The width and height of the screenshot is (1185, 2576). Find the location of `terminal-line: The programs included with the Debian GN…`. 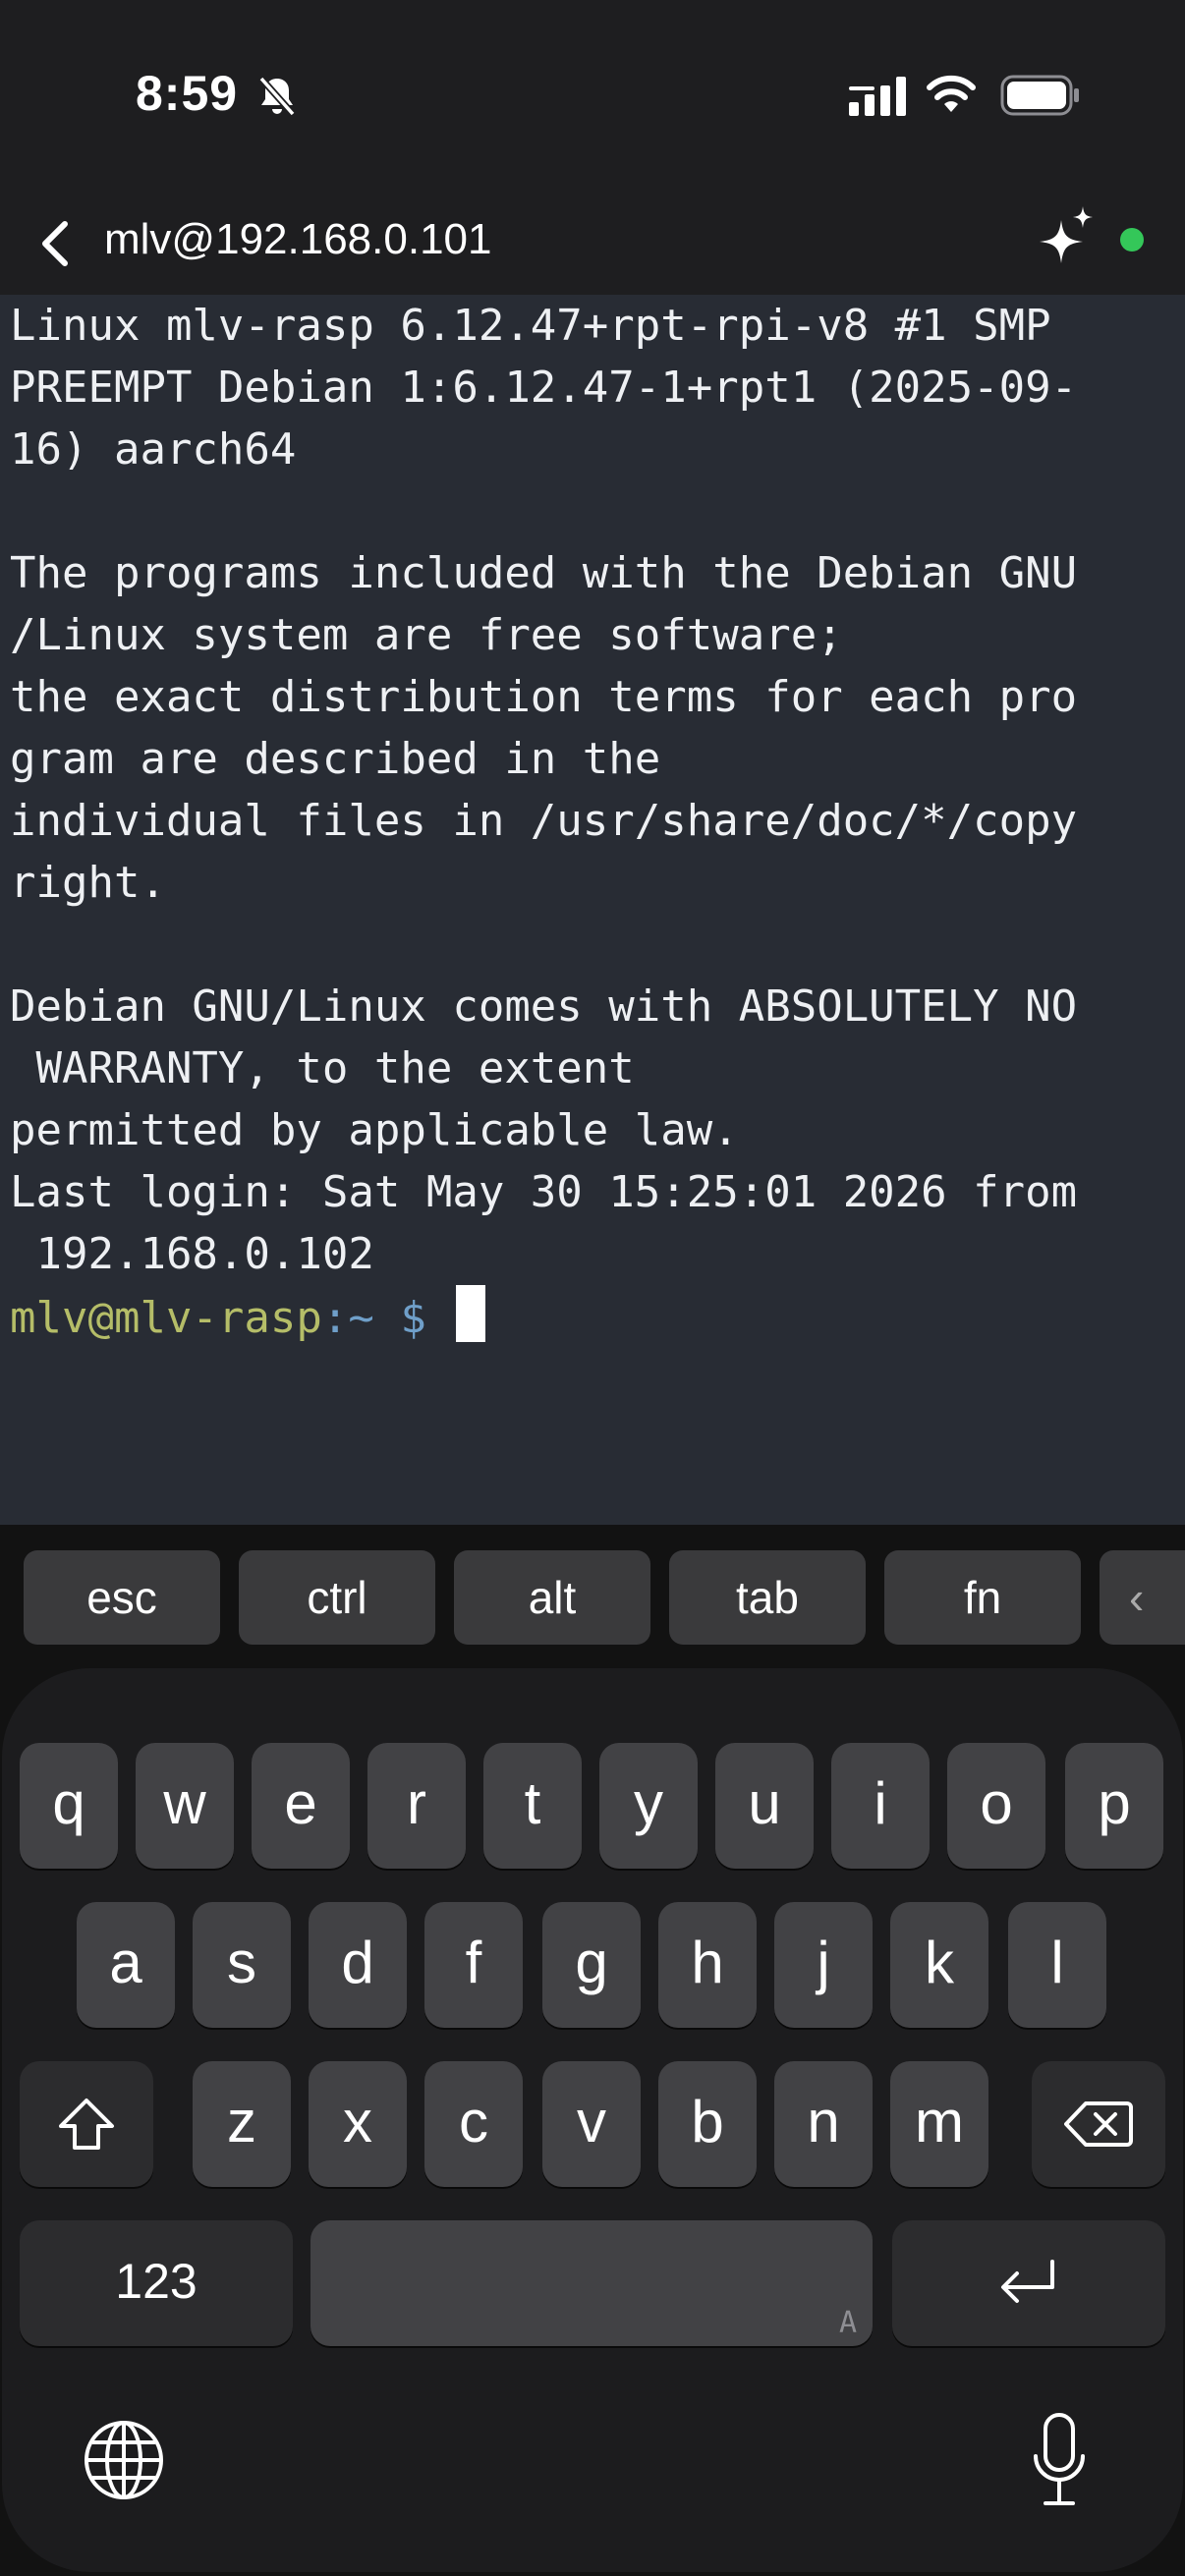

terminal-line: The programs included with the Debian GN… is located at coordinates (544, 573).